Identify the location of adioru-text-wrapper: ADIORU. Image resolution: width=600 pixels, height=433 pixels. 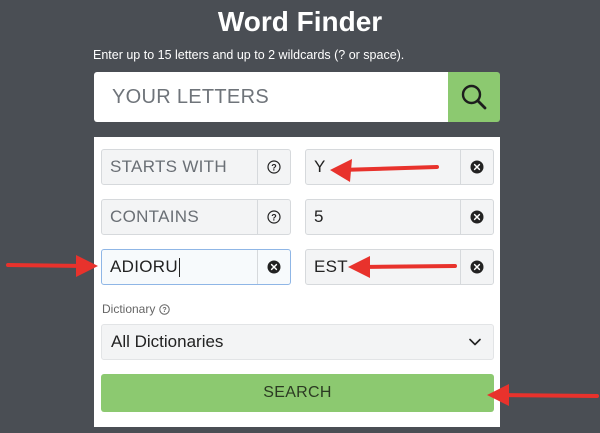
(179, 267).